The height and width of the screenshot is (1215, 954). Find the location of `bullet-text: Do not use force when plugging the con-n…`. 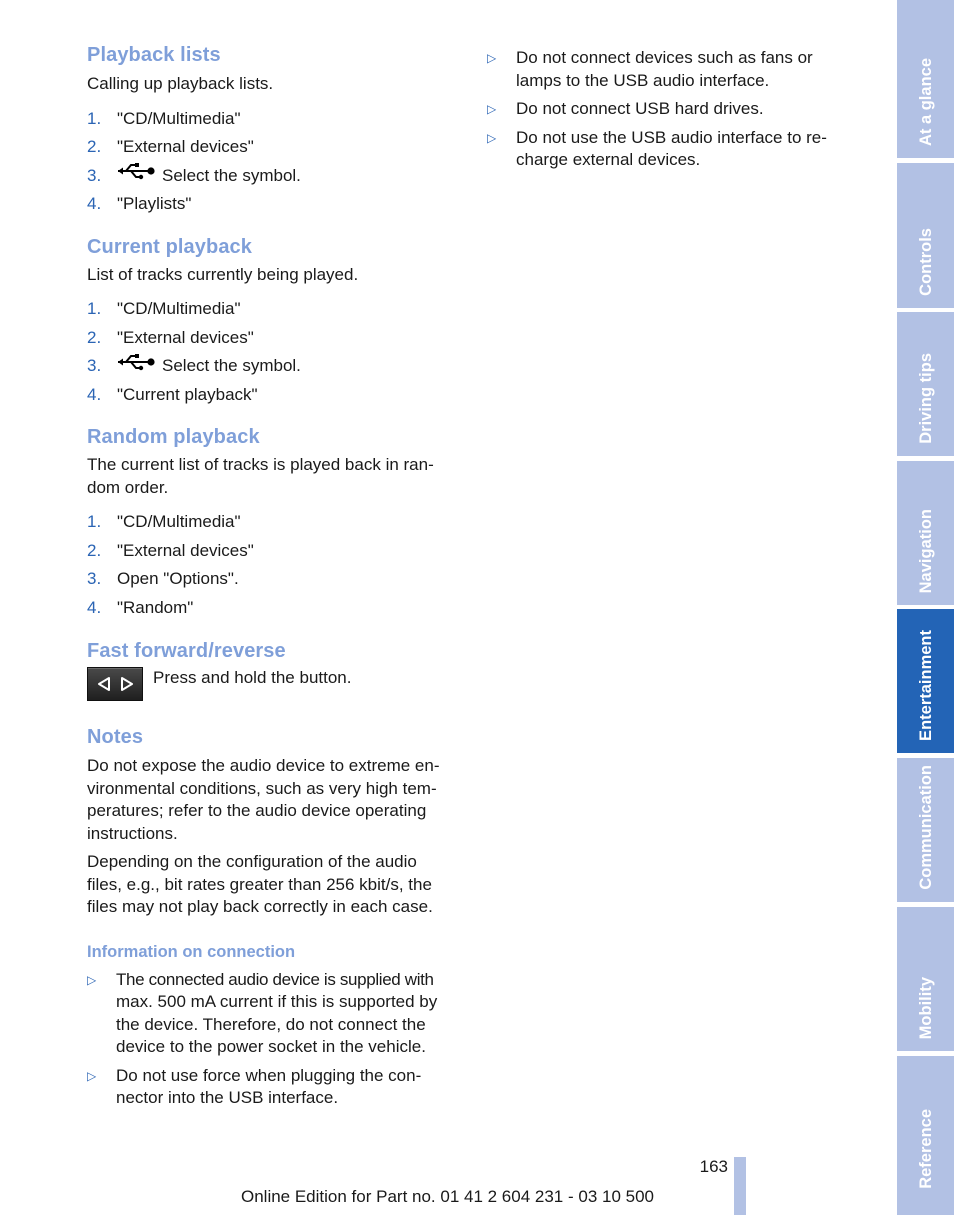

bullet-text: Do not use force when plugging the con-n… is located at coordinates (269, 1086).